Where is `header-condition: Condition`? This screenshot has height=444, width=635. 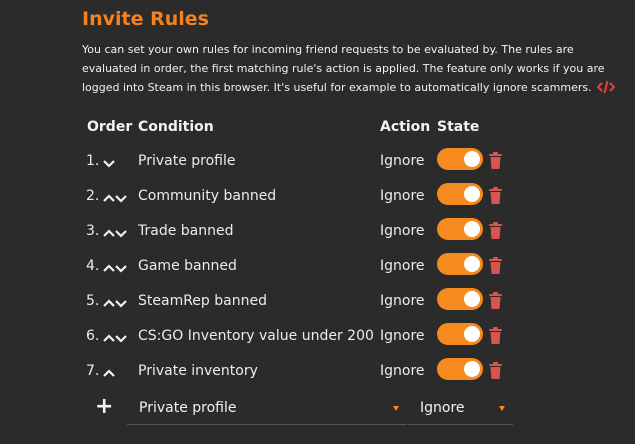
header-condition: Condition is located at coordinates (176, 127).